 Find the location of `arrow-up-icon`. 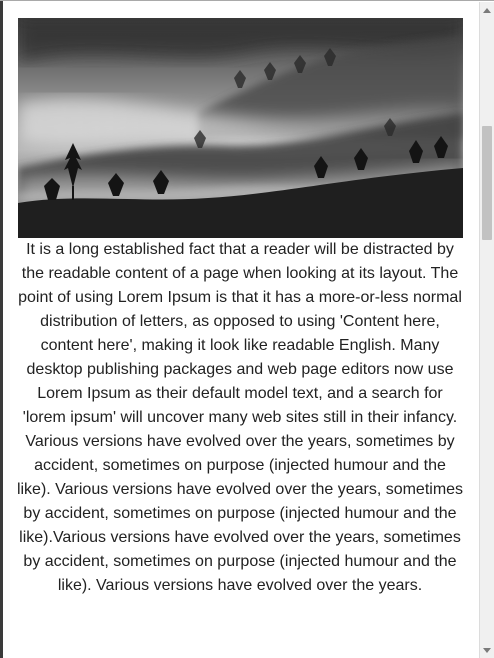

arrow-up-icon is located at coordinates (487, 10).